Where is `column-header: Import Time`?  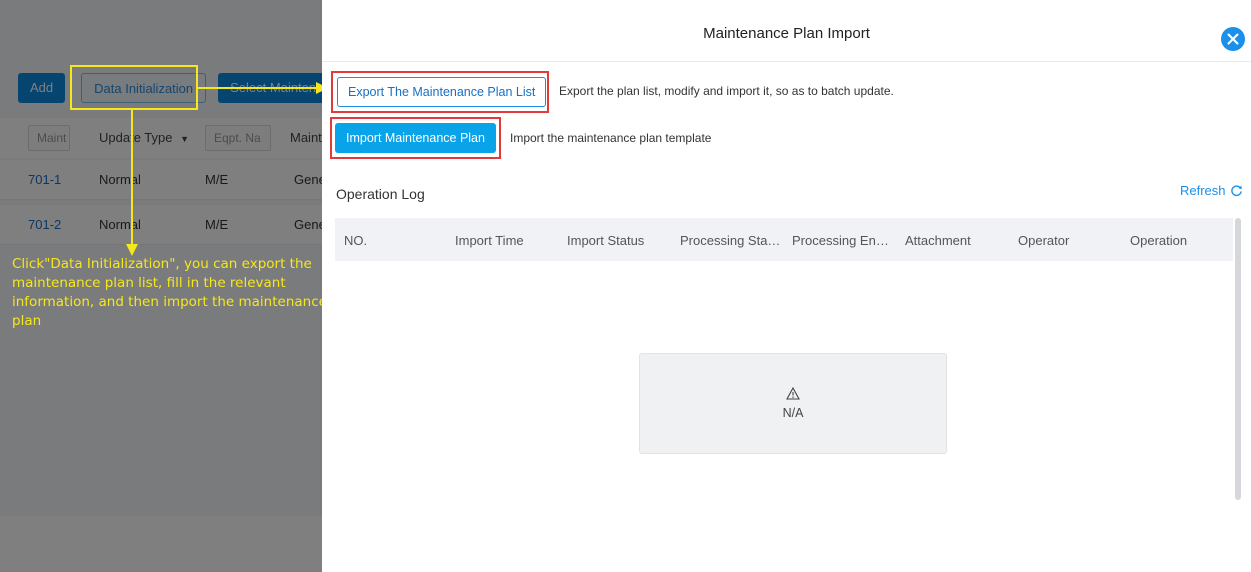
column-header: Import Time is located at coordinates (489, 240).